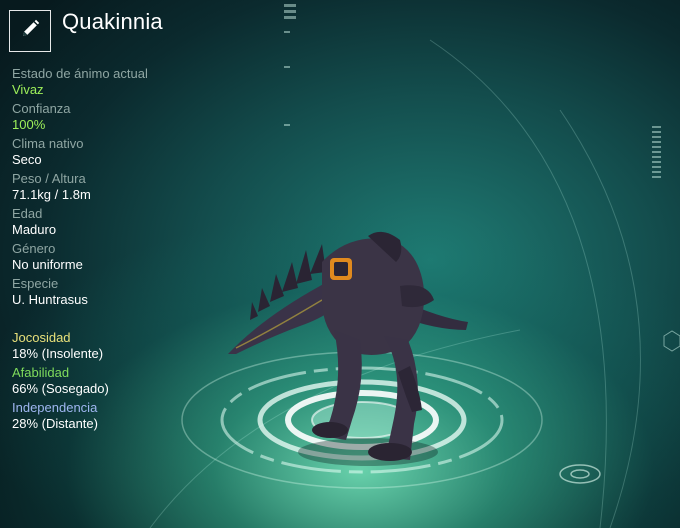 This screenshot has height=528, width=680. I want to click on edit-name-button, so click(30, 31).